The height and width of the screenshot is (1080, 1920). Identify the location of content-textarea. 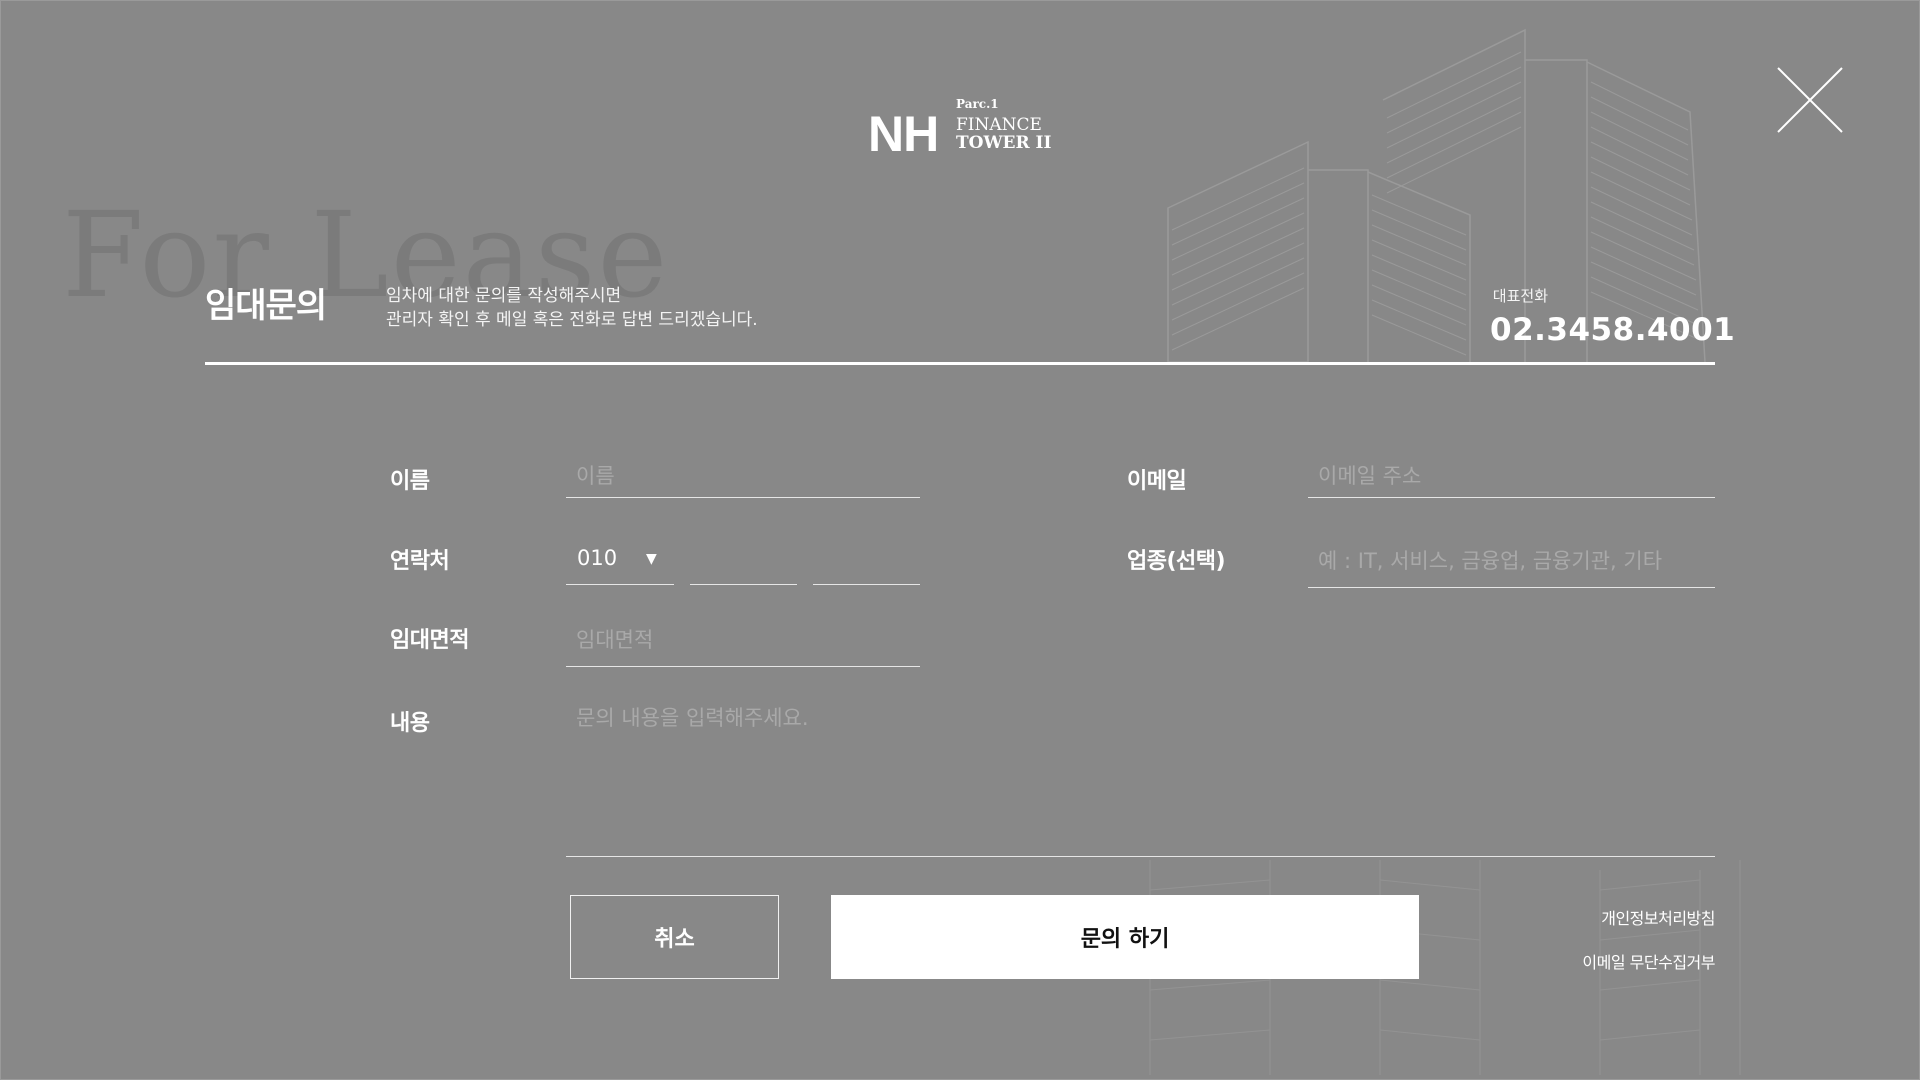
(1140, 774).